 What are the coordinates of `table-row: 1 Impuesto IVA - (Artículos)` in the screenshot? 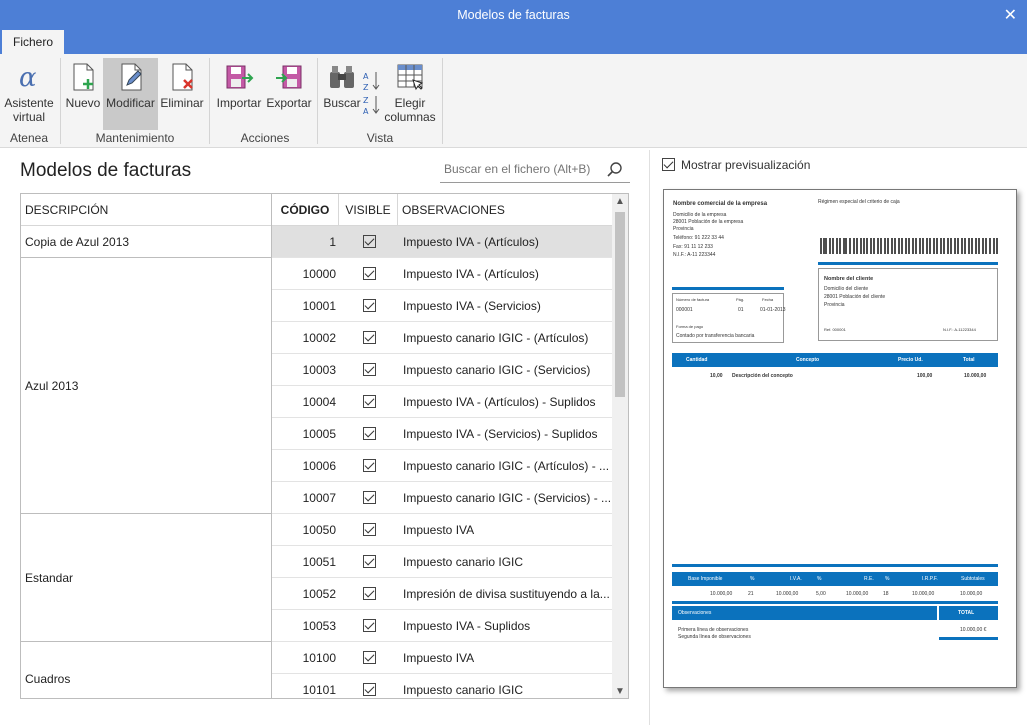 It's located at (442, 242).